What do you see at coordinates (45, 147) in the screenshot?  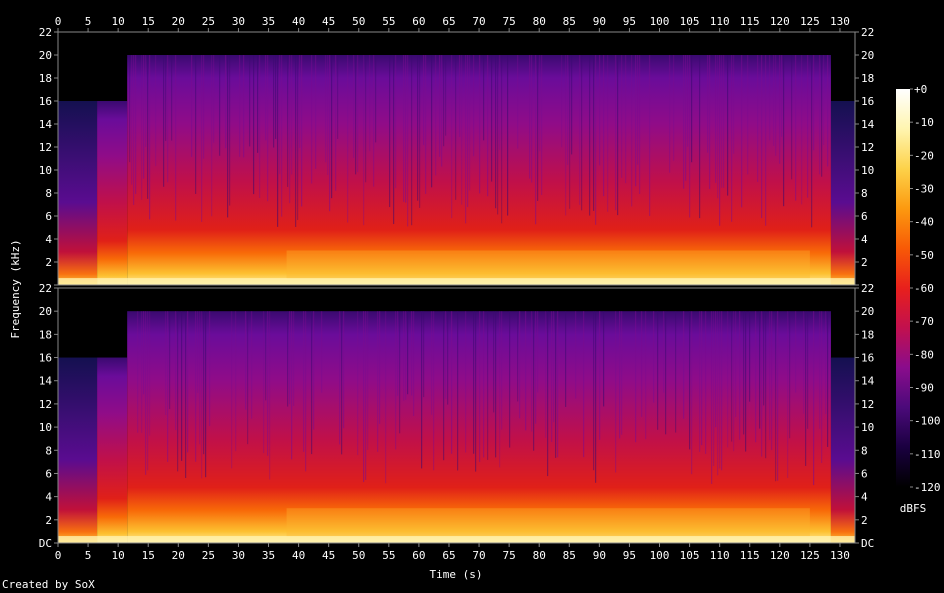 I see `y-tick-label-left: 12` at bounding box center [45, 147].